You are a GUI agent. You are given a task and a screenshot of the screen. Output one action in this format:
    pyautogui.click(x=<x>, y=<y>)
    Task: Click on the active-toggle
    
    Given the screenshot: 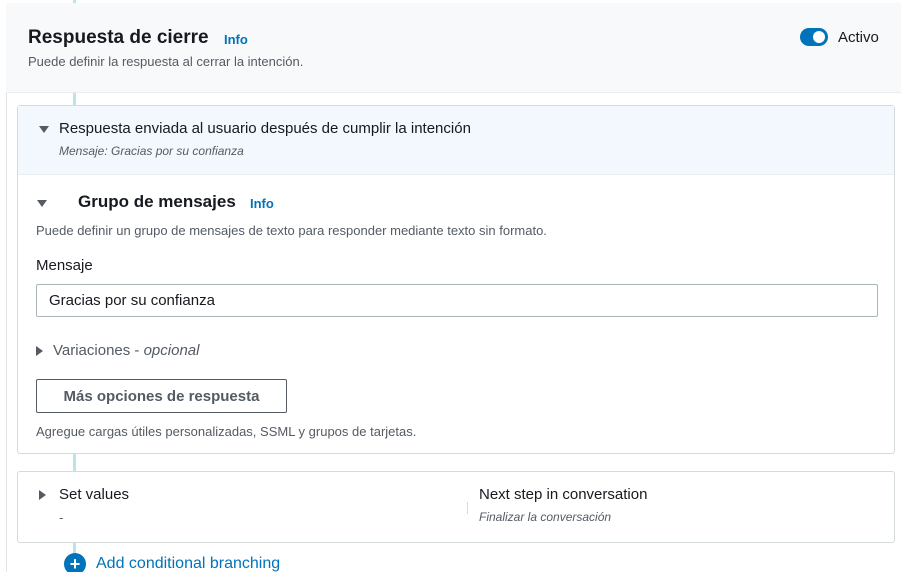 What is the action you would take?
    pyautogui.click(x=814, y=37)
    